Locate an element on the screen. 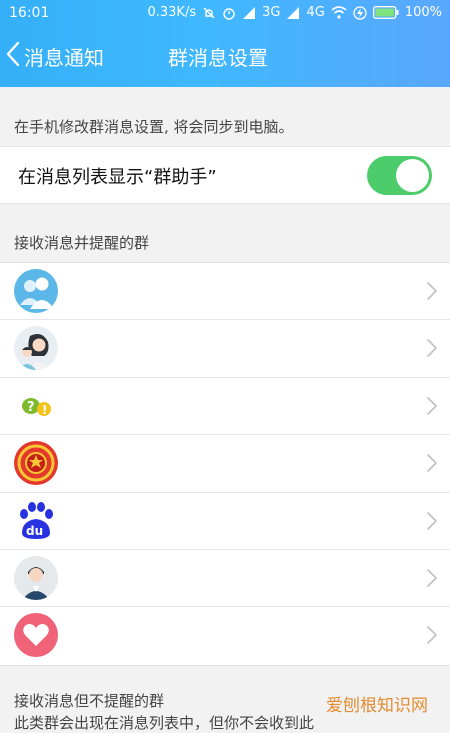 This screenshot has height=733, width=450. section-header-silent: 接收消息但不提醒的群 is located at coordinates (89, 701).